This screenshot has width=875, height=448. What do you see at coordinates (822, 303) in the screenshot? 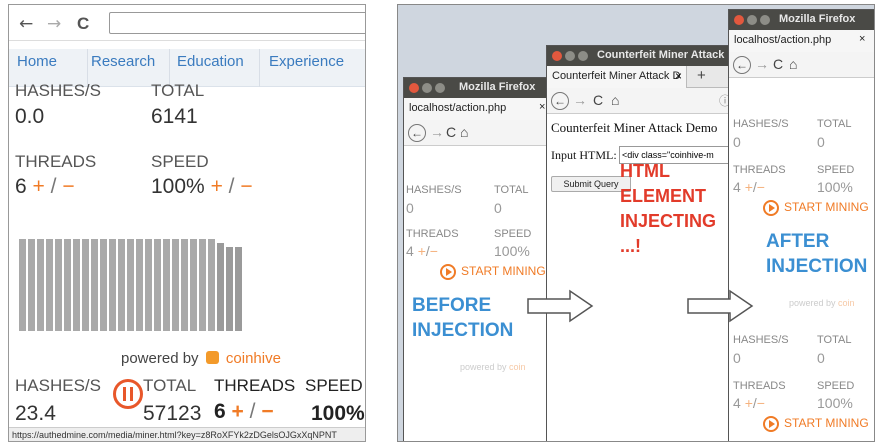
I see `powered-by: powered by coin` at bounding box center [822, 303].